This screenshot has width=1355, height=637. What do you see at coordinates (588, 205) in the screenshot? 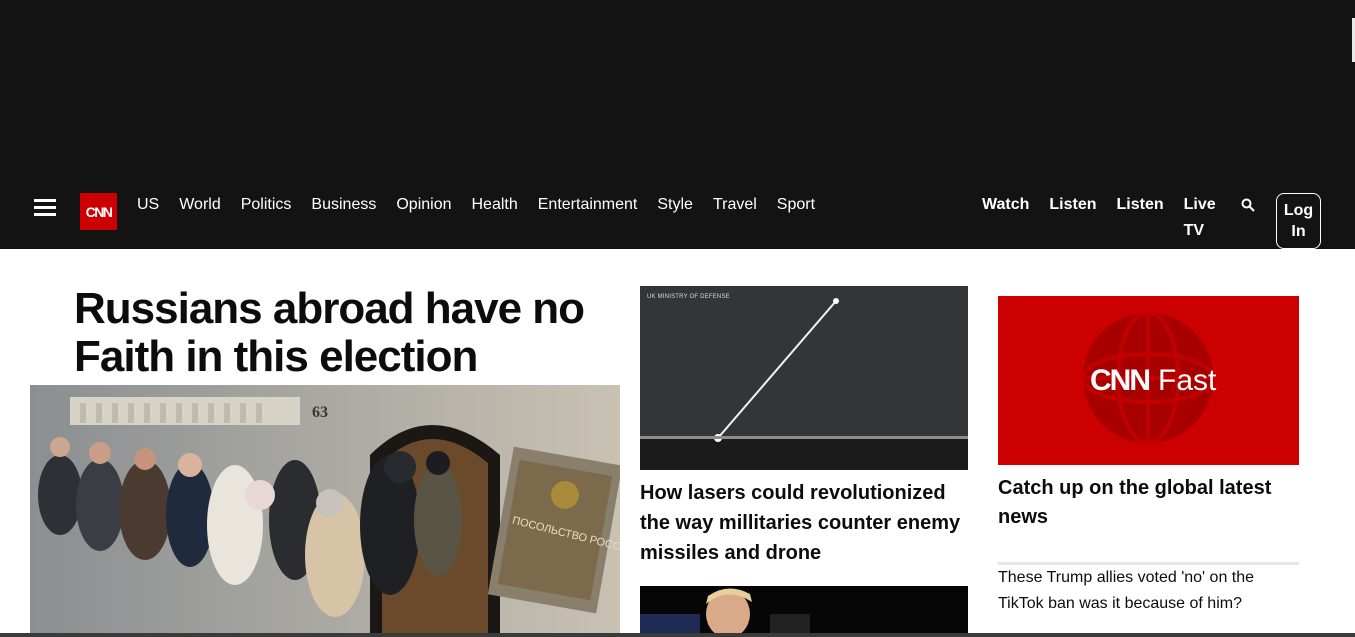
I see `nav-link-entertainment: Entertainment` at bounding box center [588, 205].